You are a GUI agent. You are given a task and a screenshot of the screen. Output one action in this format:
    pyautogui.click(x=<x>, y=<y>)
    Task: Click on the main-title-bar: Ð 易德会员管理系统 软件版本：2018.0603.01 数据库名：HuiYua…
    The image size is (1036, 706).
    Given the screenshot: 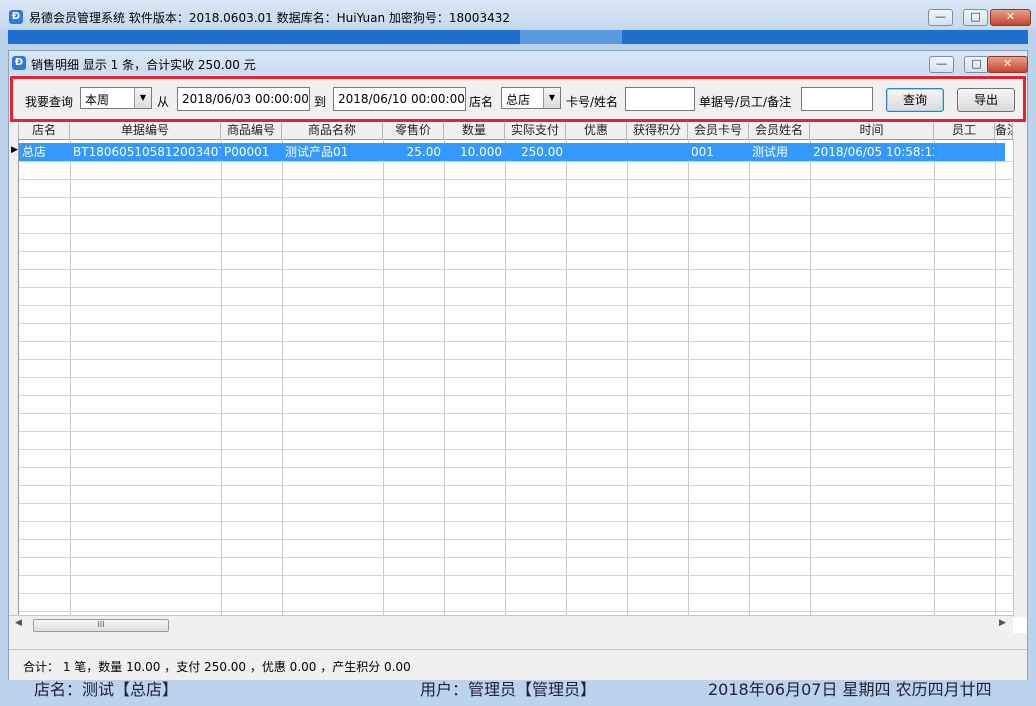 What is the action you would take?
    pyautogui.click(x=518, y=15)
    